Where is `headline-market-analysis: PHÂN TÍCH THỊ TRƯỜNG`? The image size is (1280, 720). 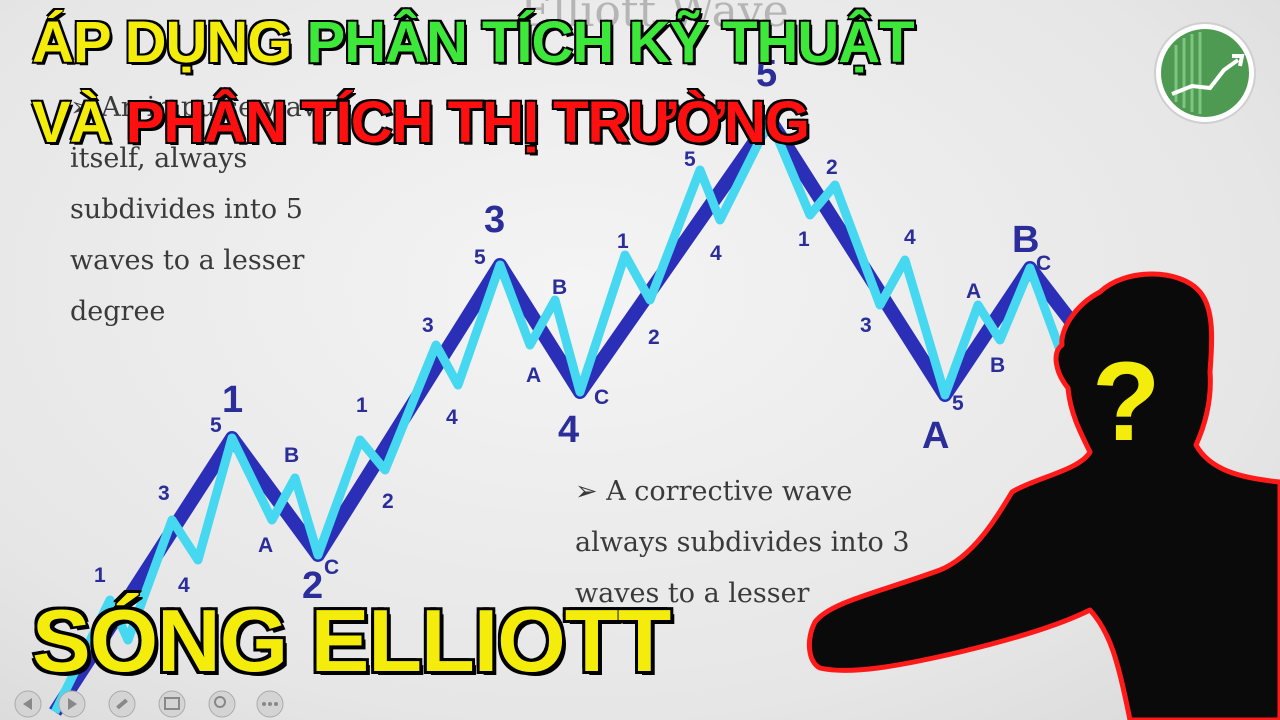
headline-market-analysis: PHÂN TÍCH THỊ TRƯỜNG is located at coordinates (468, 122).